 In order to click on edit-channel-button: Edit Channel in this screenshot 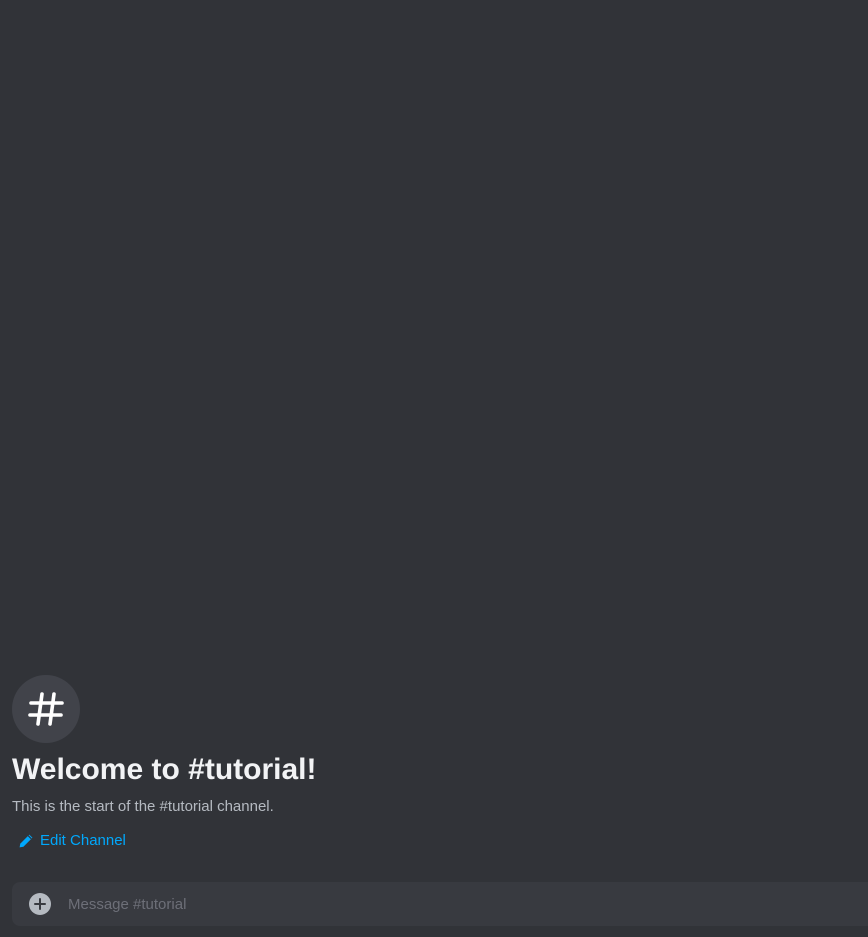, I will do `click(72, 841)`.